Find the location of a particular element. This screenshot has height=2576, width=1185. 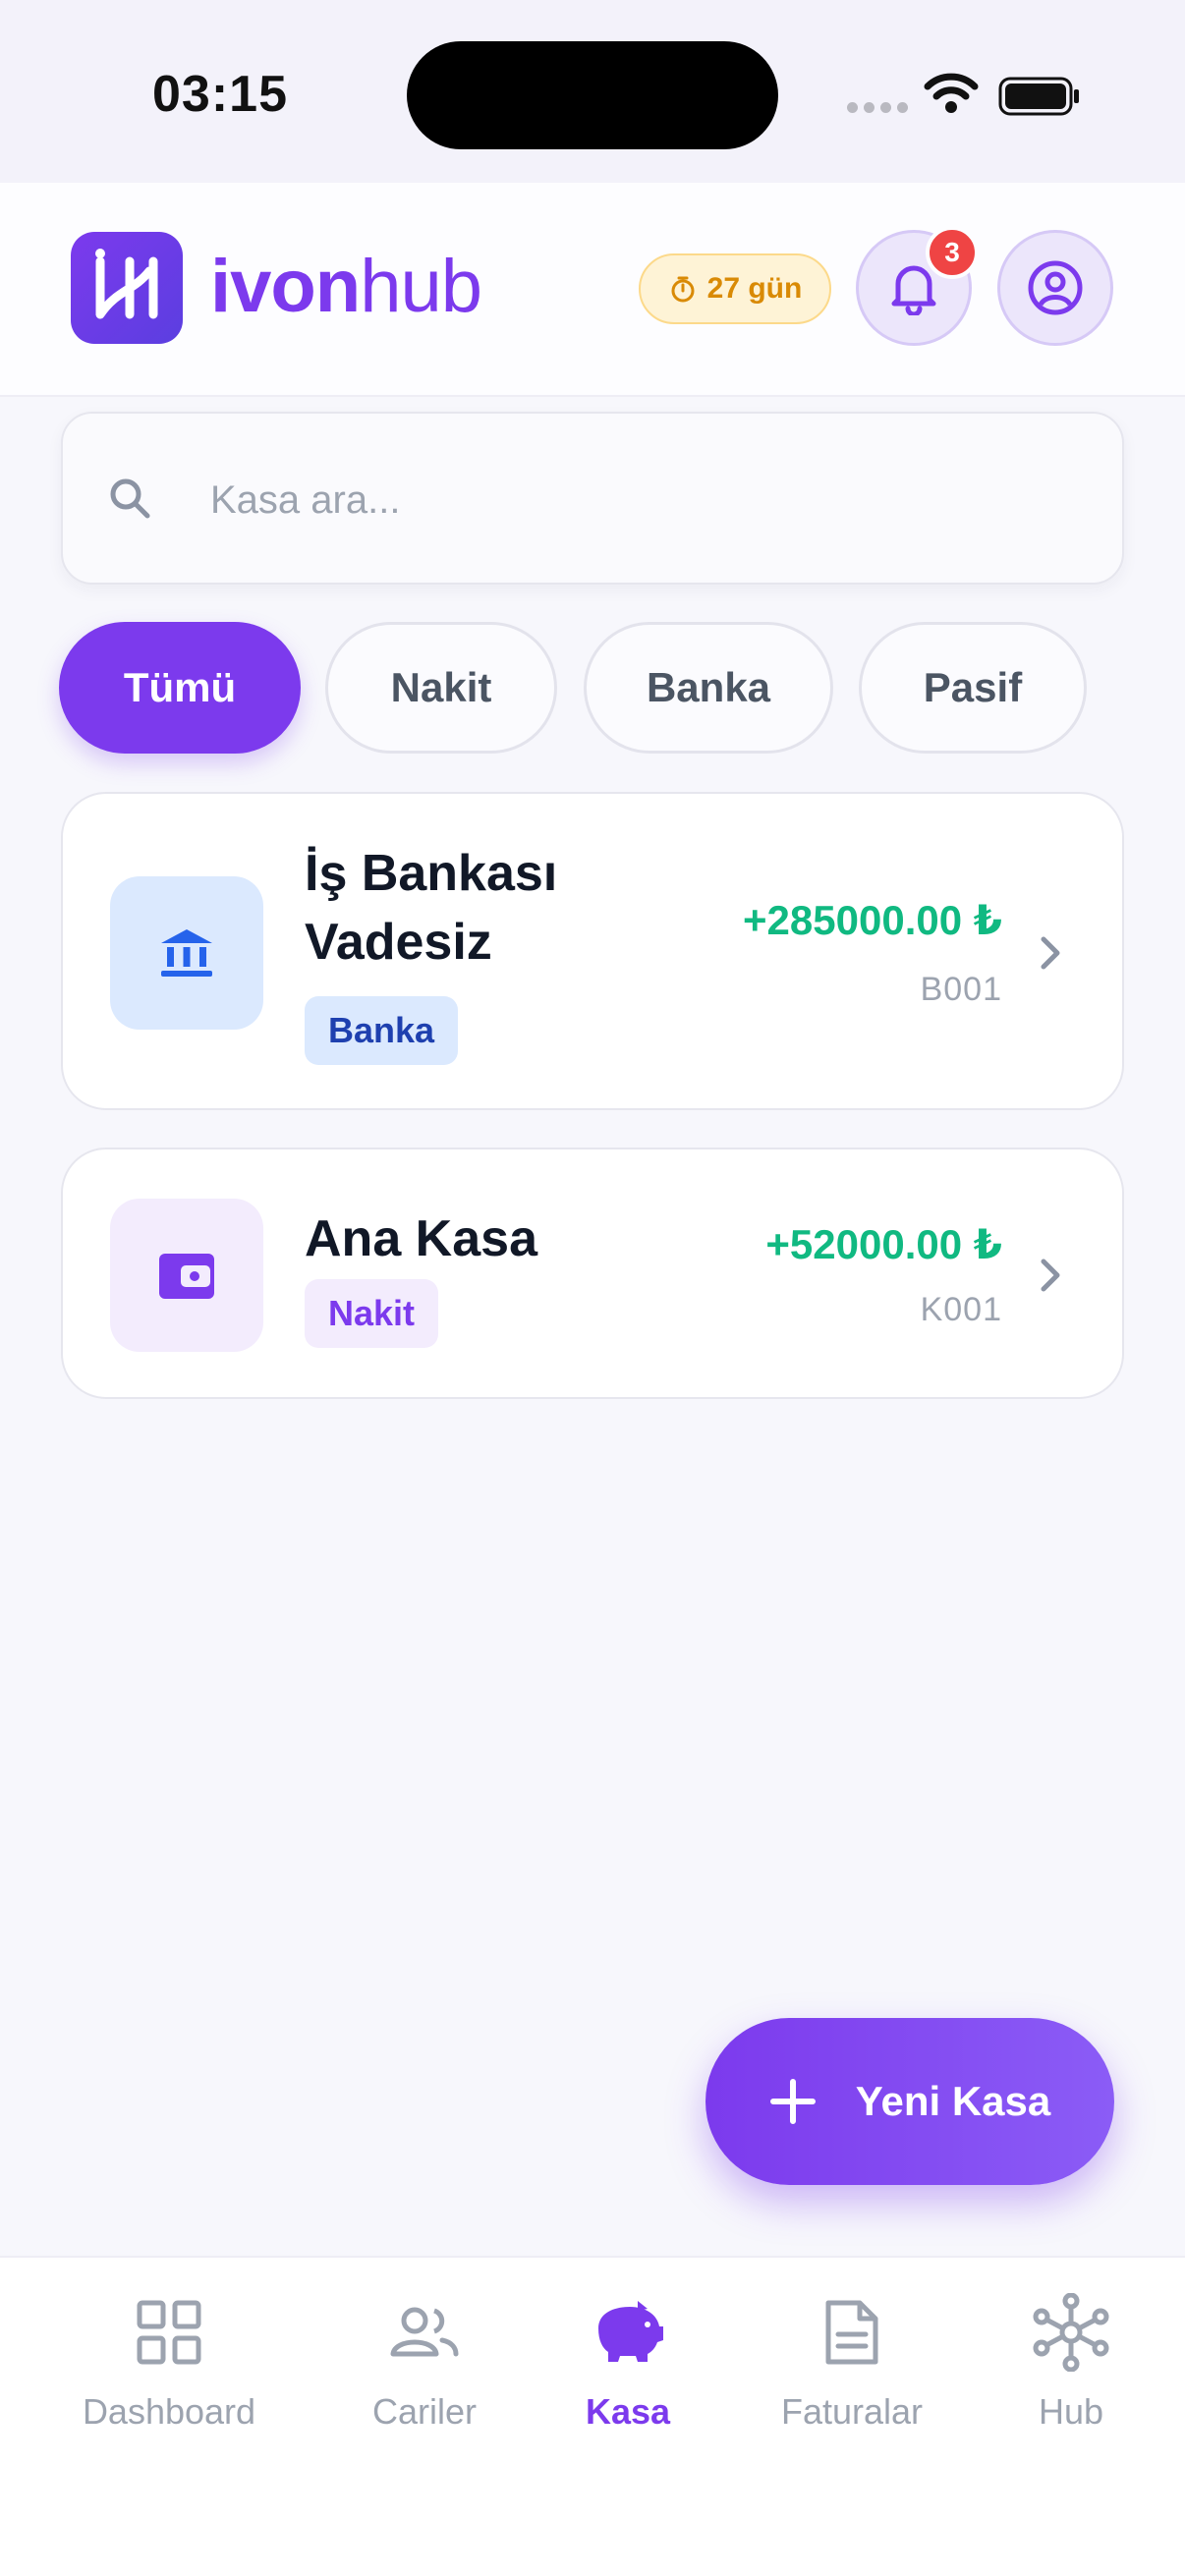

filter-chip-passive: Pasif is located at coordinates (973, 688).